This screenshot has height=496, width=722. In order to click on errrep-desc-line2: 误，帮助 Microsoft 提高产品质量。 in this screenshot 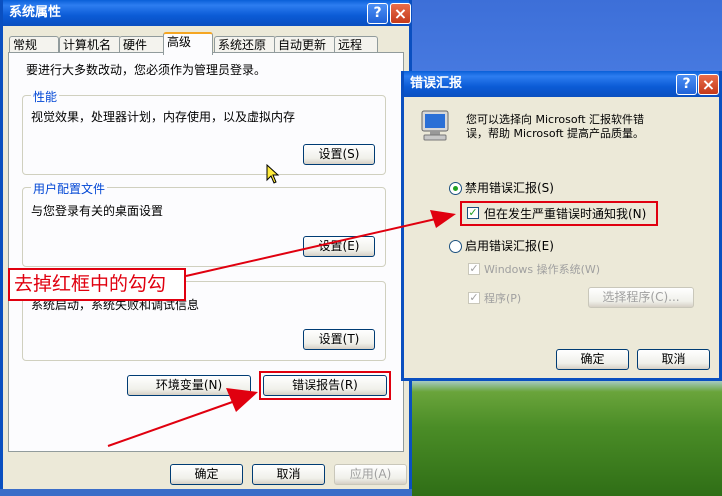, I will do `click(555, 133)`.